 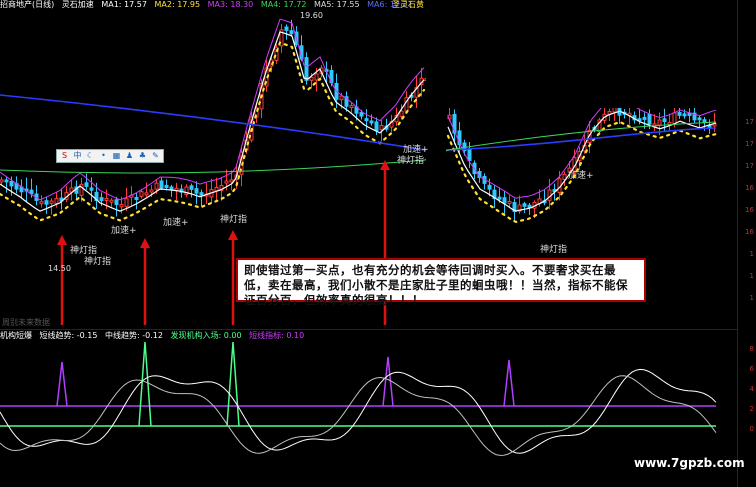 What do you see at coordinates (746, 243) in the screenshot?
I see `price-scale: 17 17 17 16 16 16 1 1 1 8 6 4 2 0` at bounding box center [746, 243].